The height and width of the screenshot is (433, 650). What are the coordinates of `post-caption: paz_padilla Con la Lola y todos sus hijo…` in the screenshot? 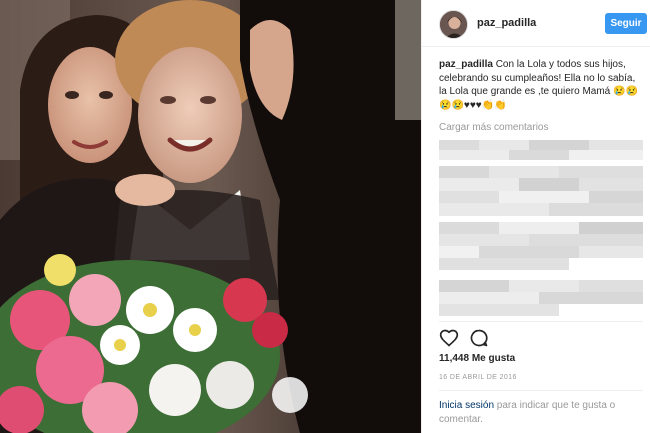 It's located at (541, 85).